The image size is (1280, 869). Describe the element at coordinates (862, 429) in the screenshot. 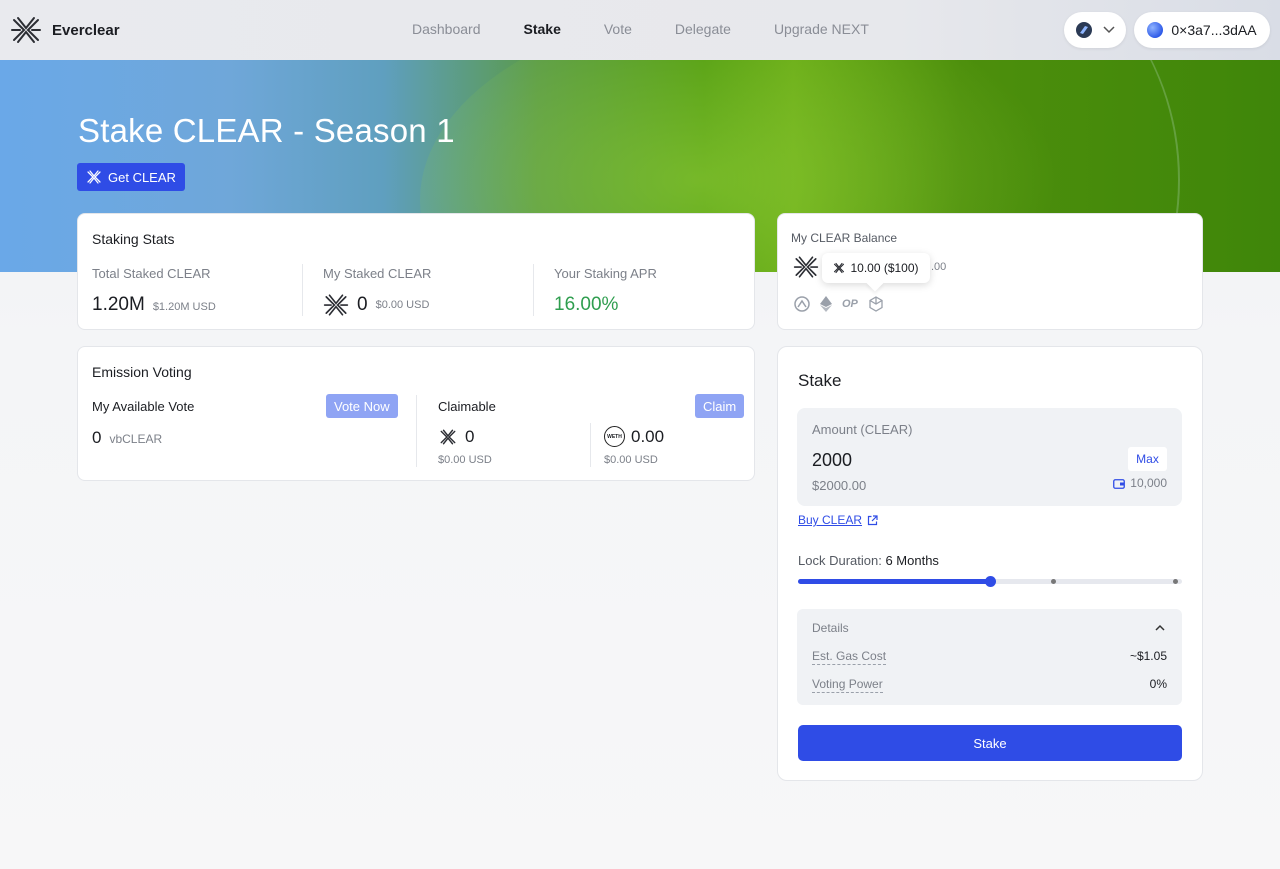

I see `amount-label: Amount (CLEAR)` at that location.